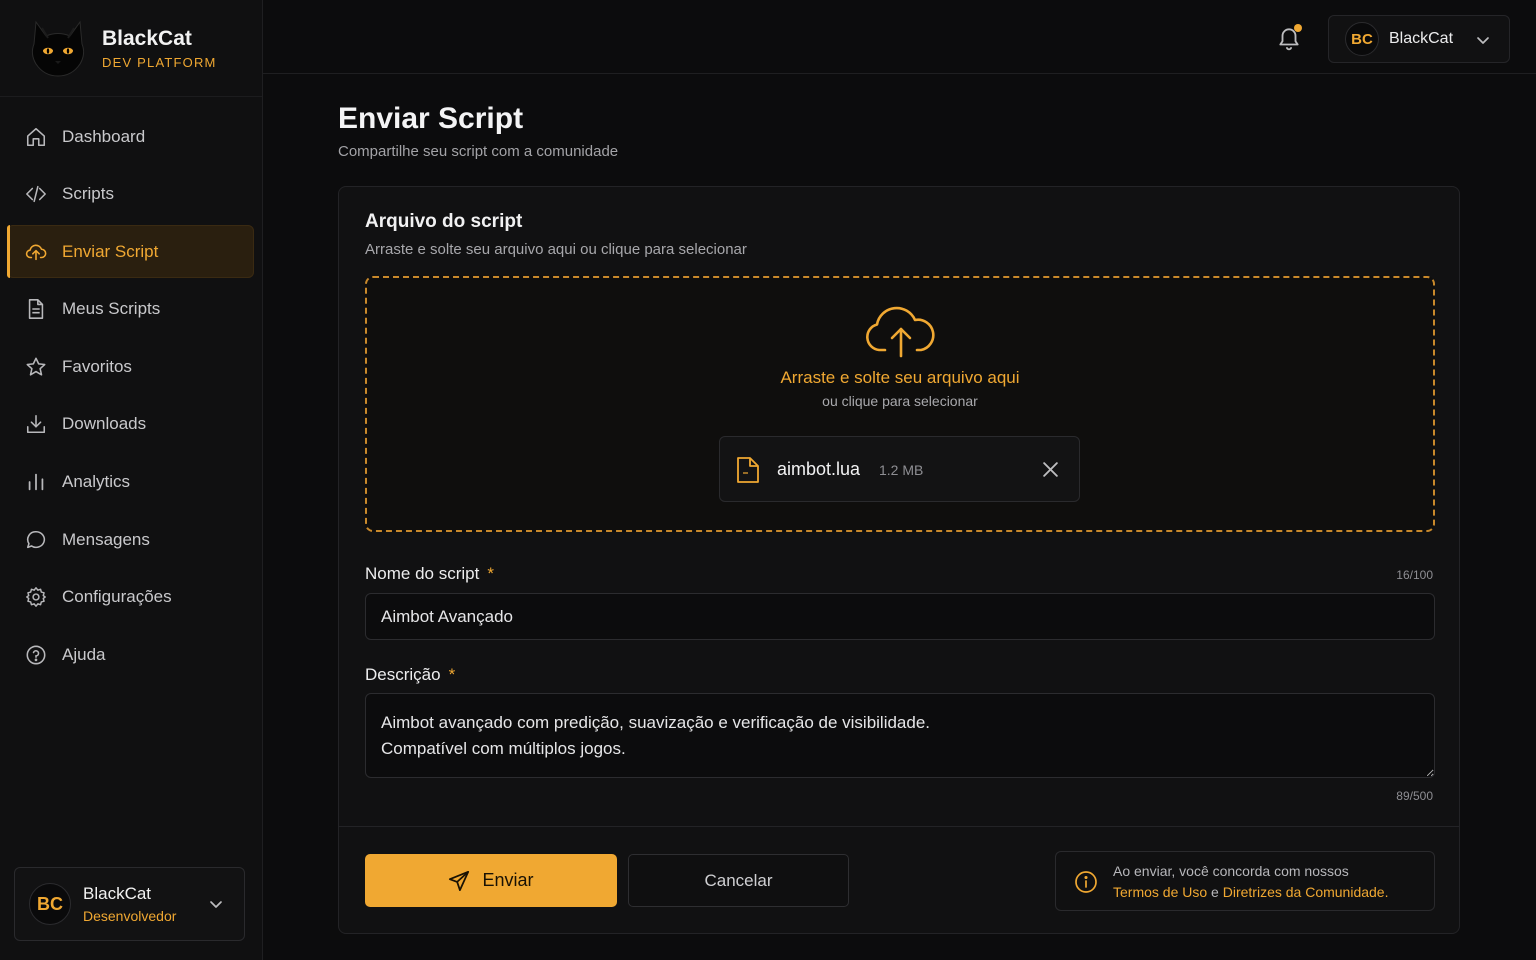  I want to click on selected-file: aimbot.lua 1.2 MB, so click(899, 469).